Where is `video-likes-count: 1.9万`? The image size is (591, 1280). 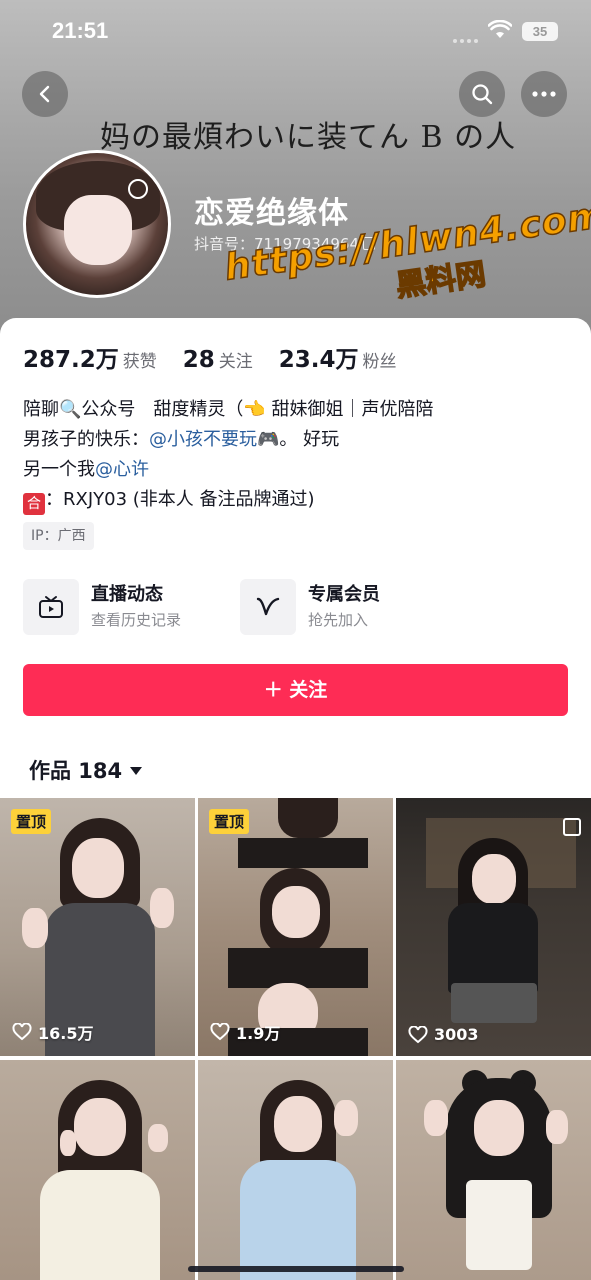
video-likes-count: 1.9万 is located at coordinates (258, 1033).